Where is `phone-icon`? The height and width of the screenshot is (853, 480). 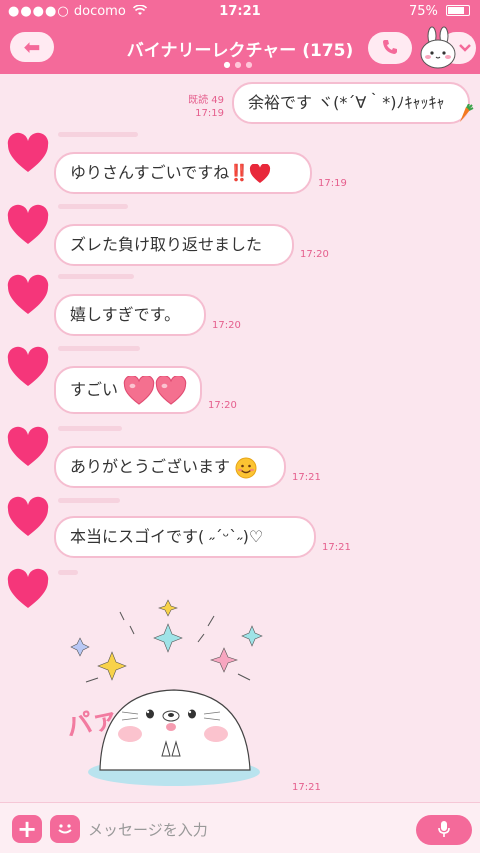 phone-icon is located at coordinates (390, 47).